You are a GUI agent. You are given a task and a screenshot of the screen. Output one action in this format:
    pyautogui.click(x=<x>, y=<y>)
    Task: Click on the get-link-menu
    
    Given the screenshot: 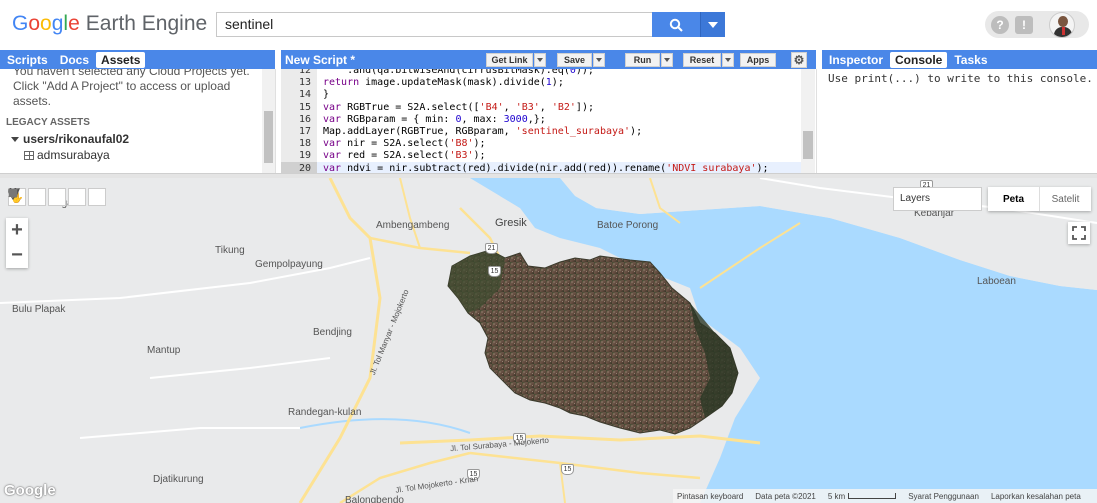 What is the action you would take?
    pyautogui.click(x=540, y=60)
    